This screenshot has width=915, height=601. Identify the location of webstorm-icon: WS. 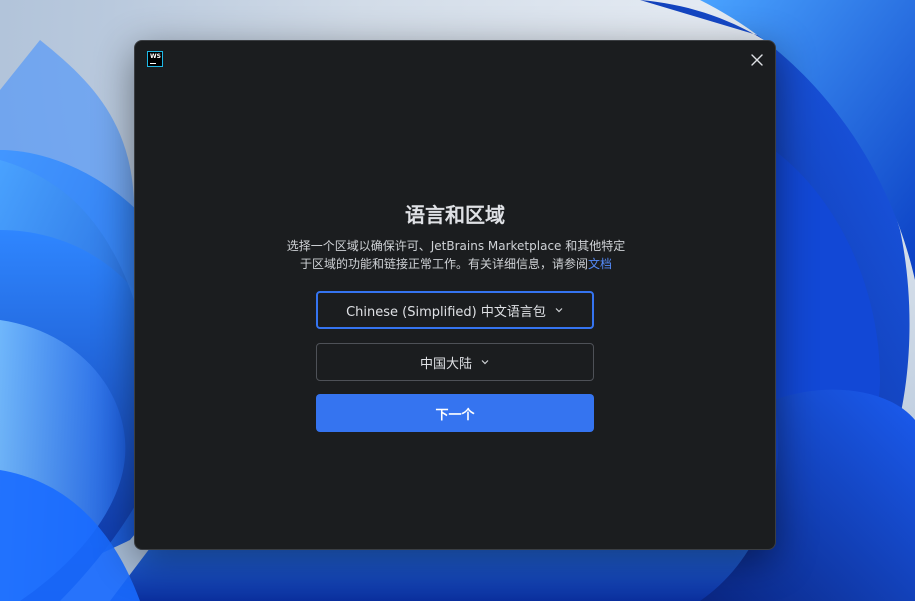
(155, 59).